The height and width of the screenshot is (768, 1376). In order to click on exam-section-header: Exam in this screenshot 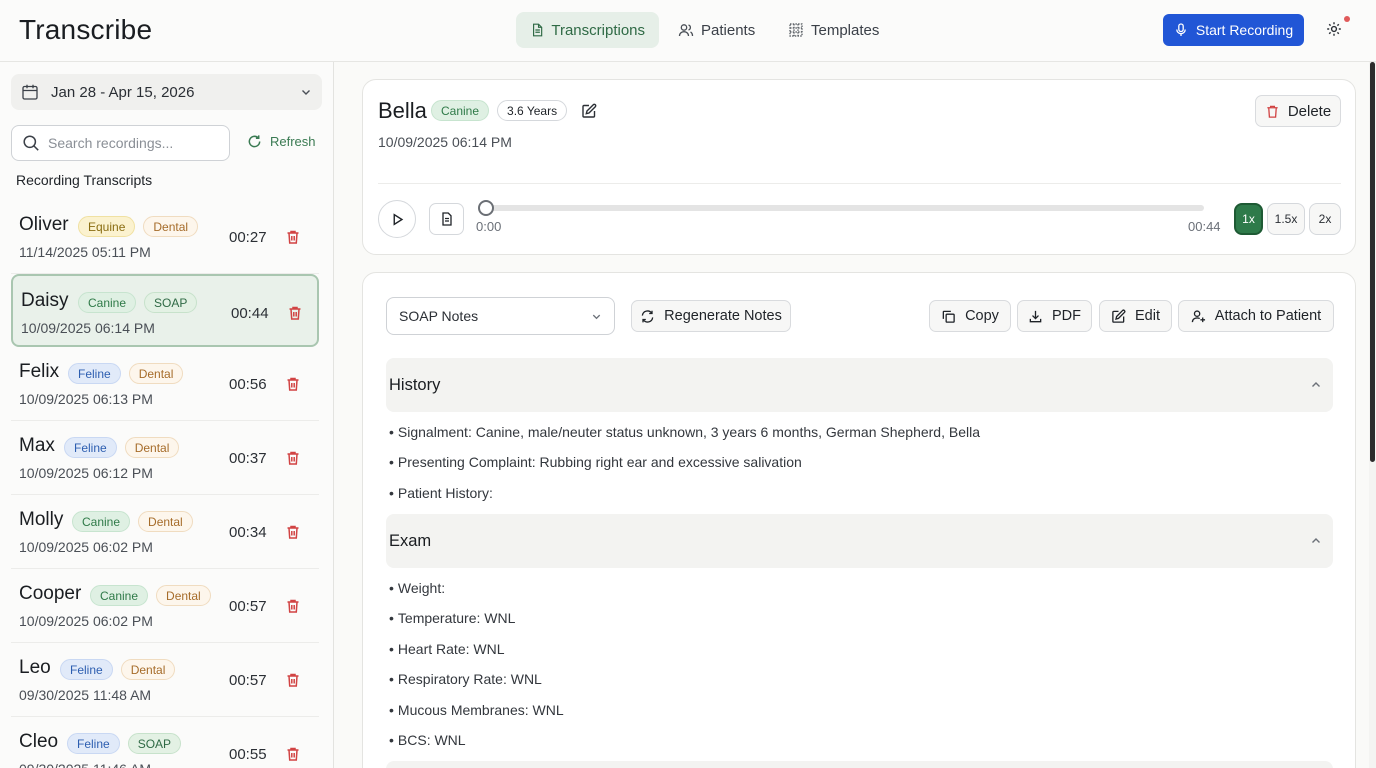, I will do `click(859, 541)`.